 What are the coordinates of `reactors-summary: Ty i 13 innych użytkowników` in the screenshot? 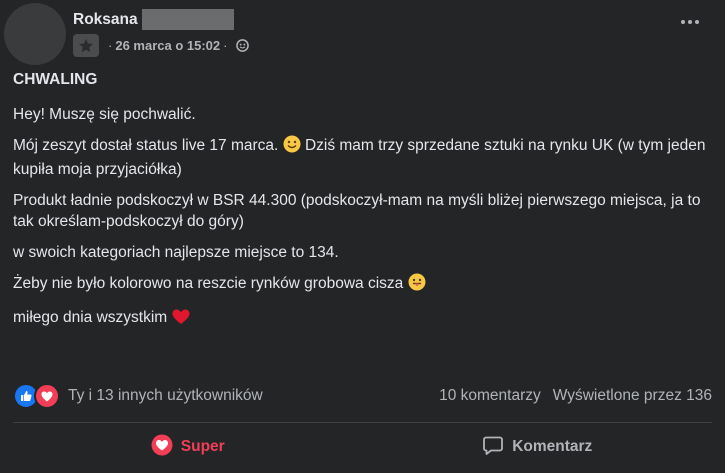 It's located at (138, 396).